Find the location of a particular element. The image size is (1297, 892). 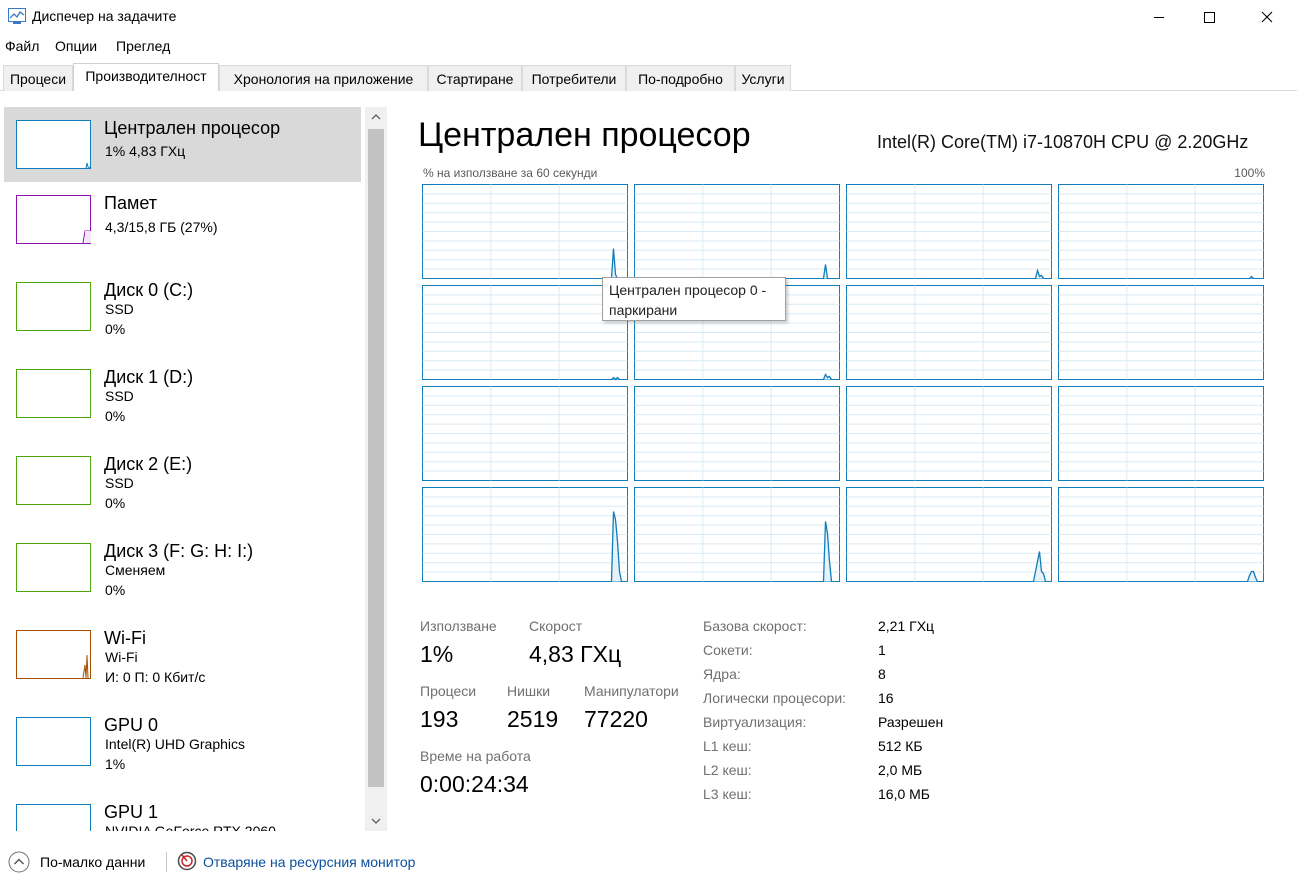

tab-app-history: Хронология на приложение is located at coordinates (323, 78).